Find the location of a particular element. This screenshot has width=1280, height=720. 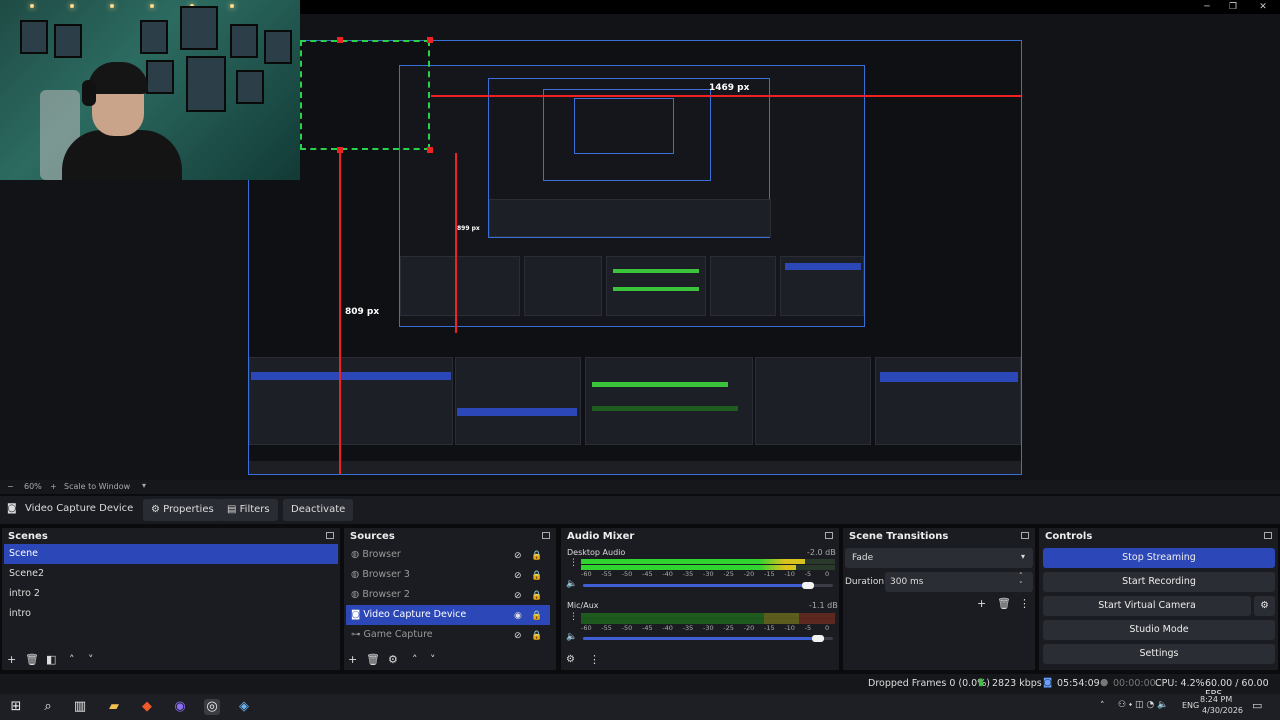

virtual-camera-settings-button: ⚙ is located at coordinates (1264, 606).